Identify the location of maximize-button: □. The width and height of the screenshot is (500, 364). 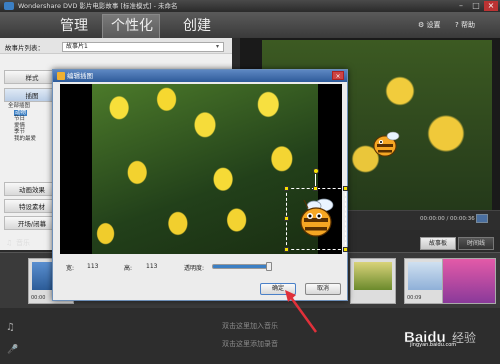
(476, 6).